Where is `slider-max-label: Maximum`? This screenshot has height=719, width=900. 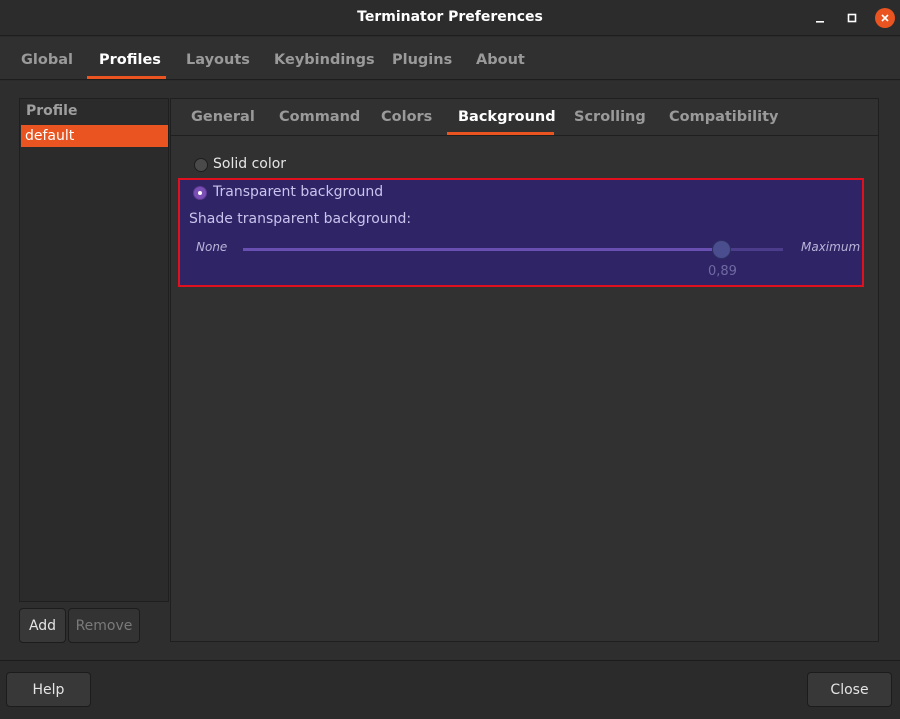 slider-max-label: Maximum is located at coordinates (831, 247).